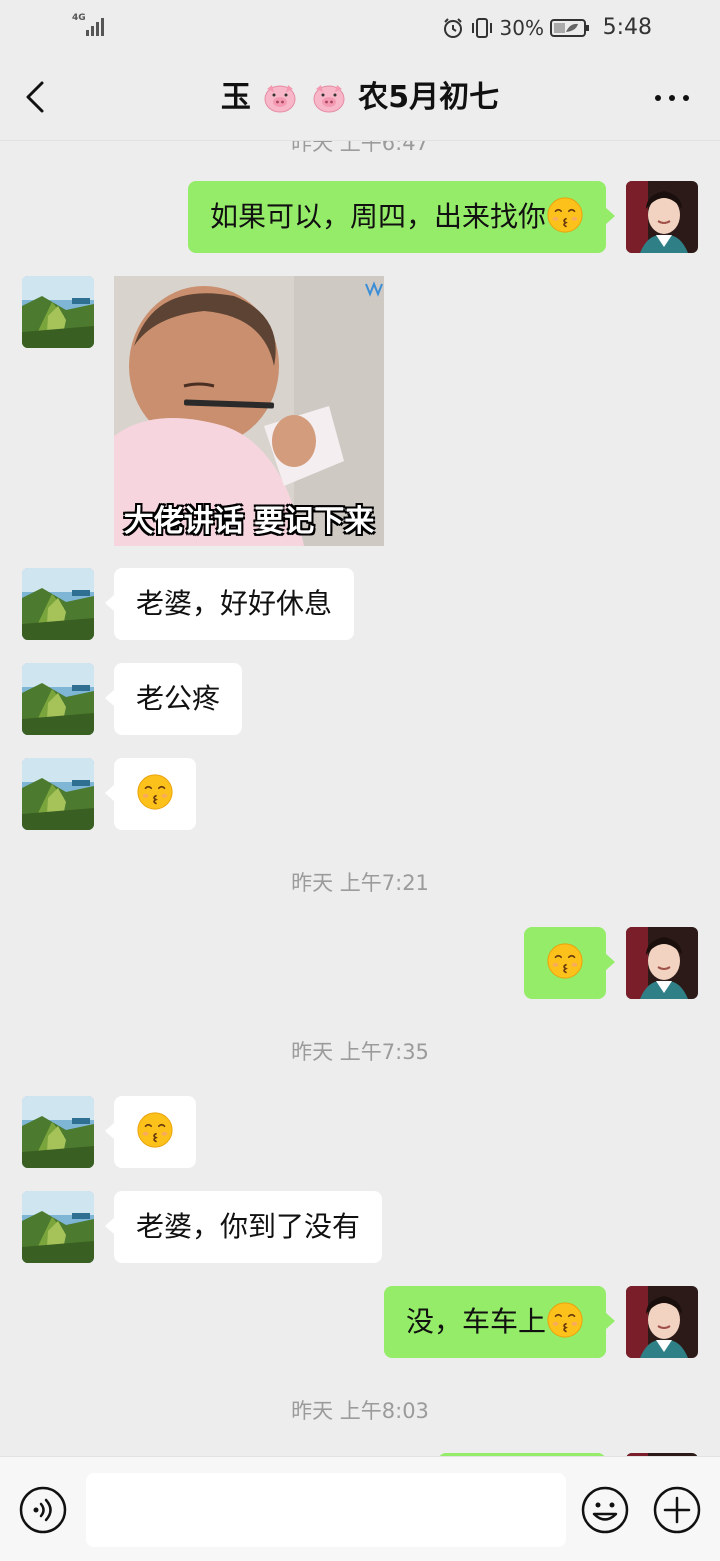 The width and height of the screenshot is (720, 1561). I want to click on chat-title-prefix: 玉, so click(235, 97).